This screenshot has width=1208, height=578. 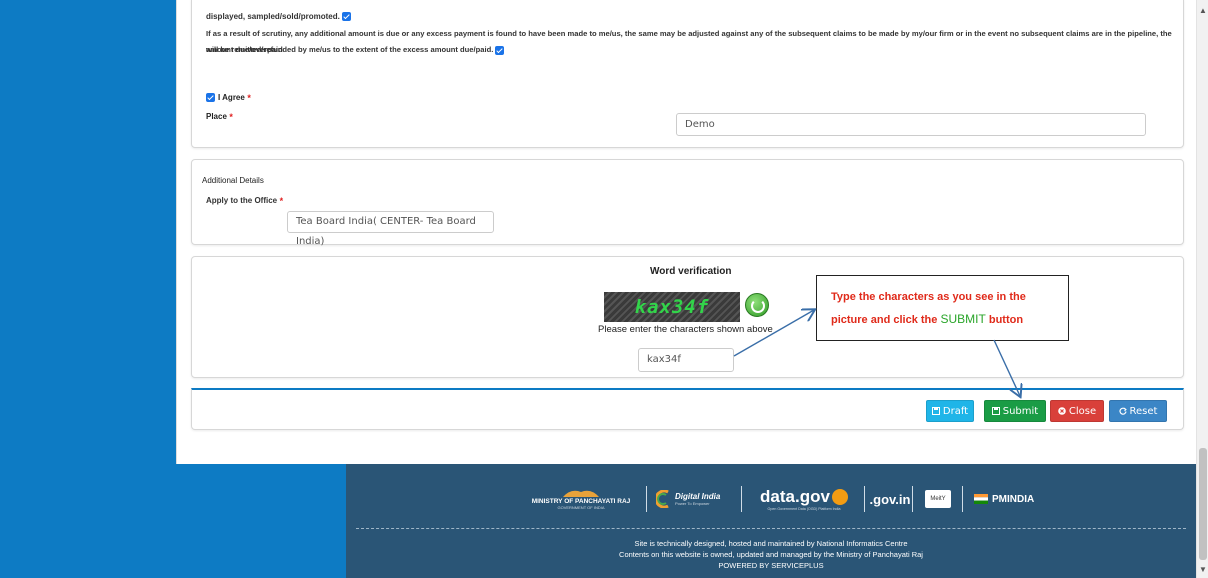 What do you see at coordinates (696, 499) in the screenshot?
I see `digital-india-logo: Digital India Power To Empower` at bounding box center [696, 499].